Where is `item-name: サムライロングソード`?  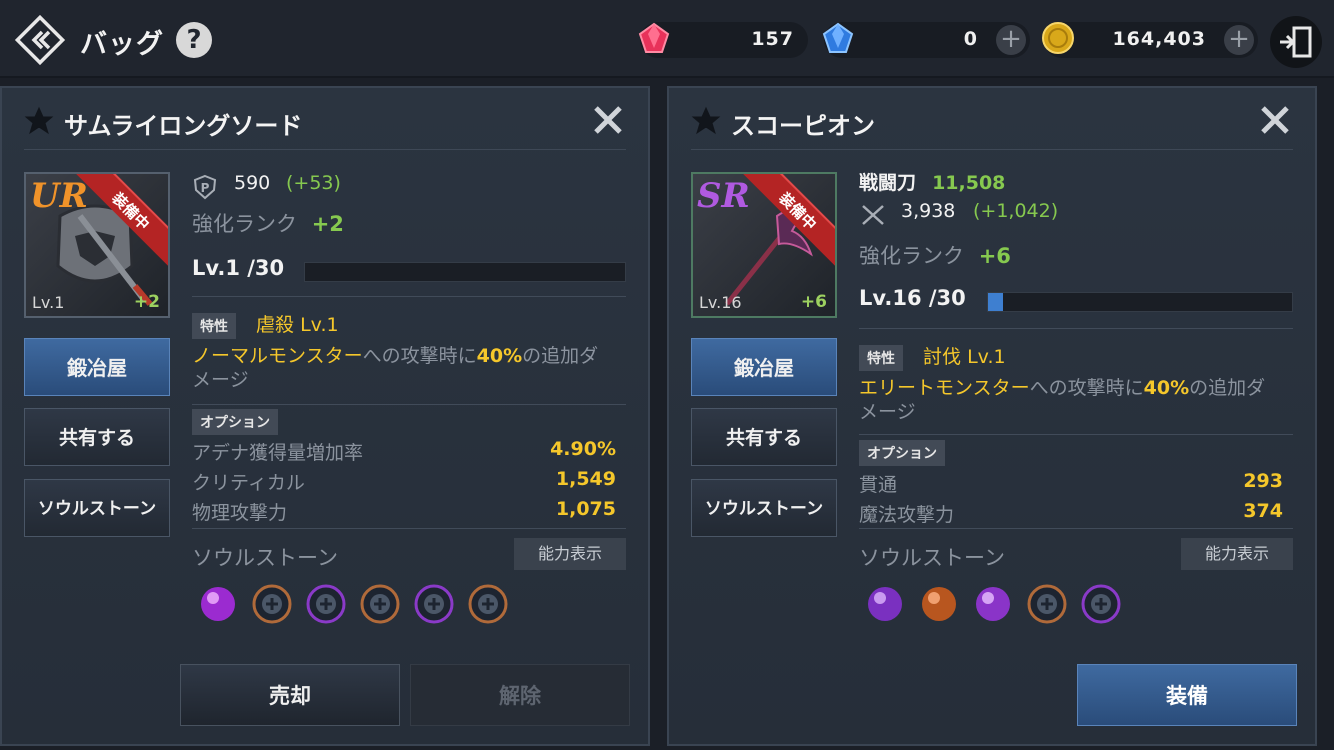 item-name: サムライロングソード is located at coordinates (183, 126).